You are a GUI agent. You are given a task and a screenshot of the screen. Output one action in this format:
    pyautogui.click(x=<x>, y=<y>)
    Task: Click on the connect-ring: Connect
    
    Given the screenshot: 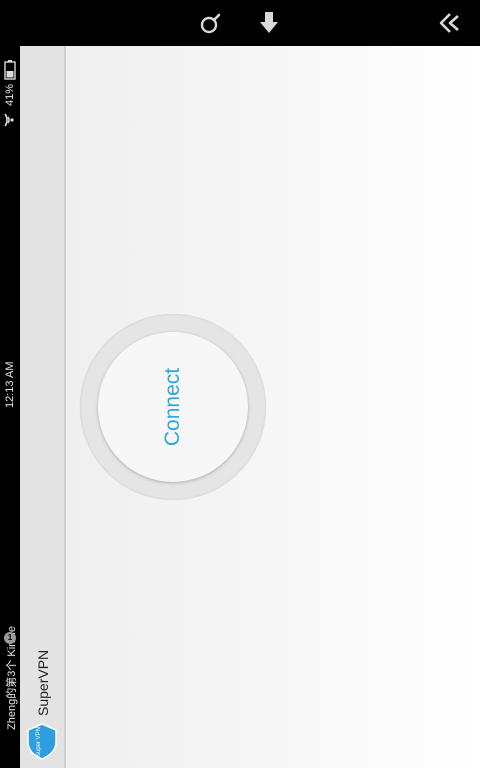 What is the action you would take?
    pyautogui.click(x=173, y=407)
    